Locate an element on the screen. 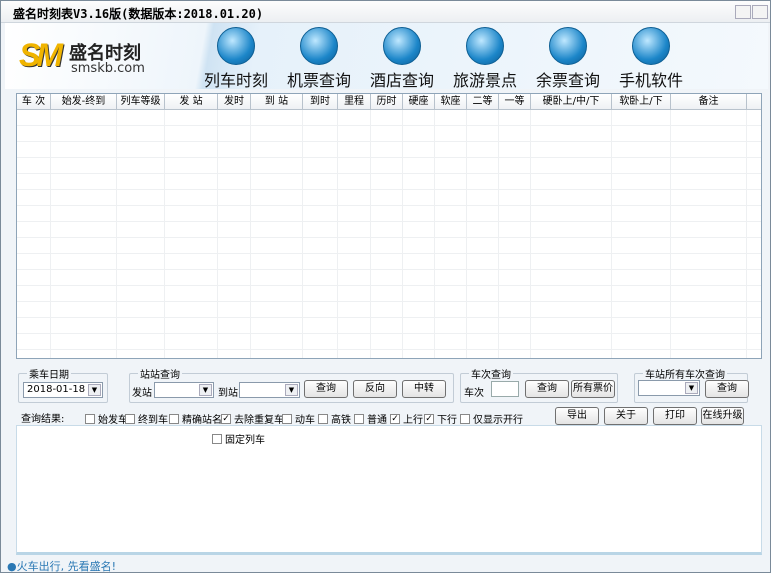 This screenshot has width=771, height=574. station-query-button: 查询 is located at coordinates (326, 389).